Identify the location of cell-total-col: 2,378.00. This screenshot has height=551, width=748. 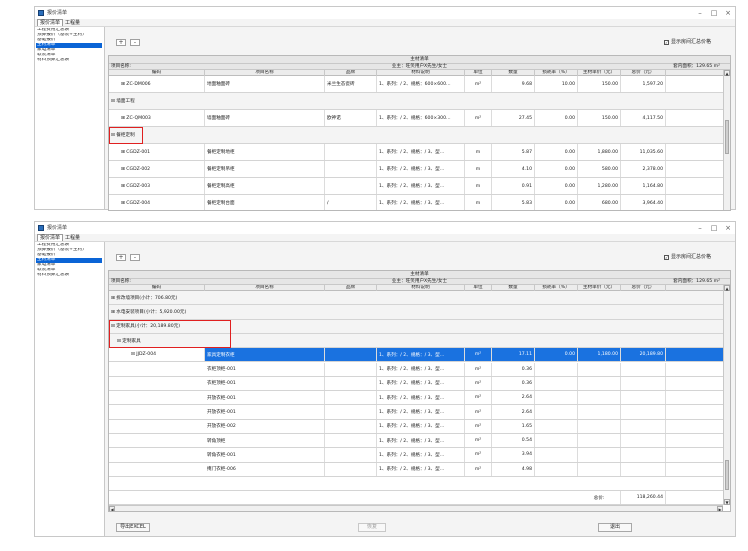
(643, 169).